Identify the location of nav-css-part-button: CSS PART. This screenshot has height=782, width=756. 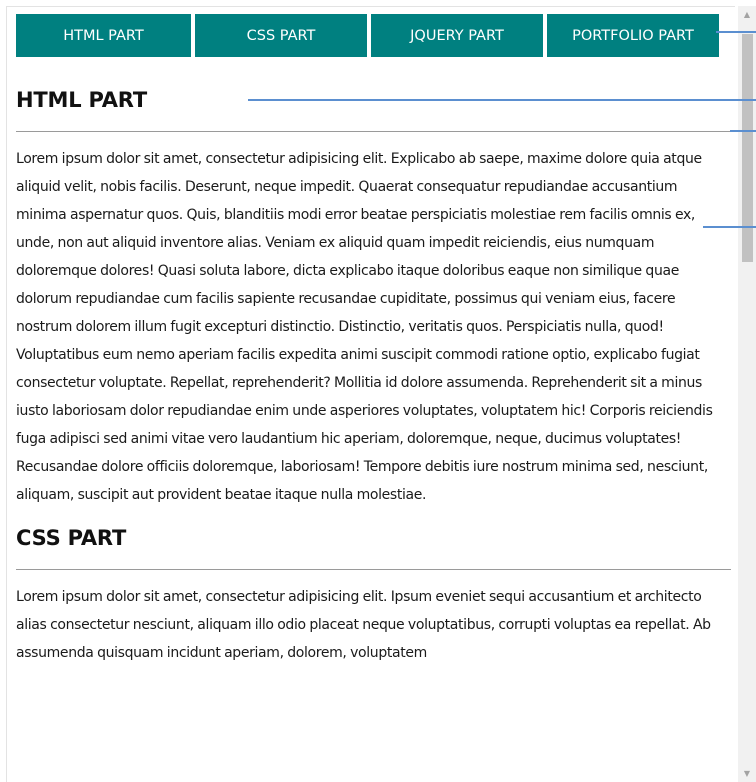
(281, 35).